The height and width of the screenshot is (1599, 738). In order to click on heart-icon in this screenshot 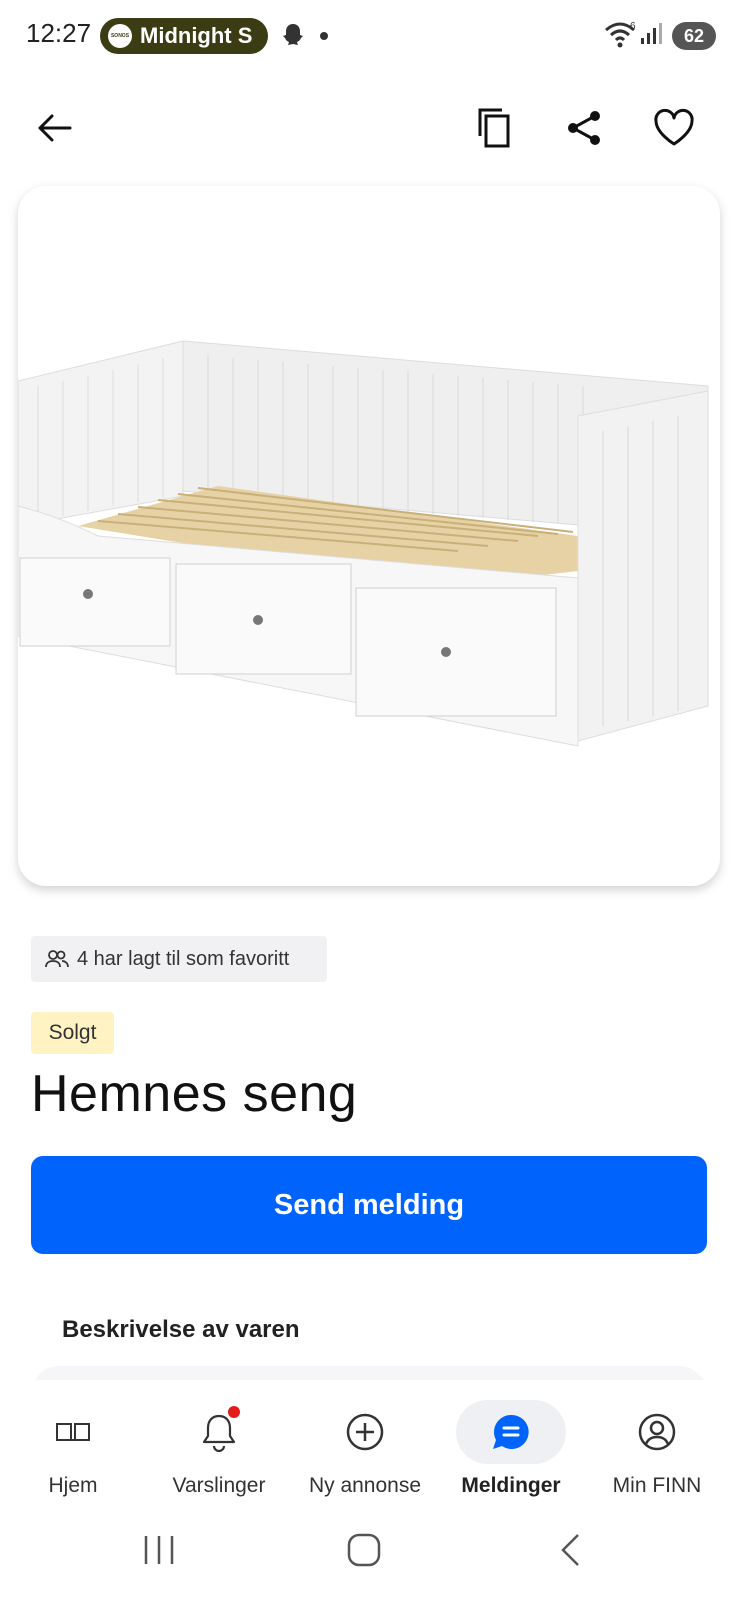, I will do `click(674, 127)`.